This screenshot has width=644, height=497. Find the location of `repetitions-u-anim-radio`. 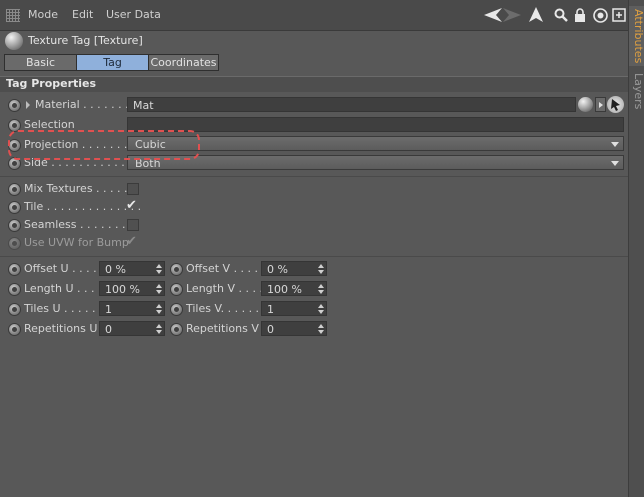

repetitions-u-anim-radio is located at coordinates (14, 329).